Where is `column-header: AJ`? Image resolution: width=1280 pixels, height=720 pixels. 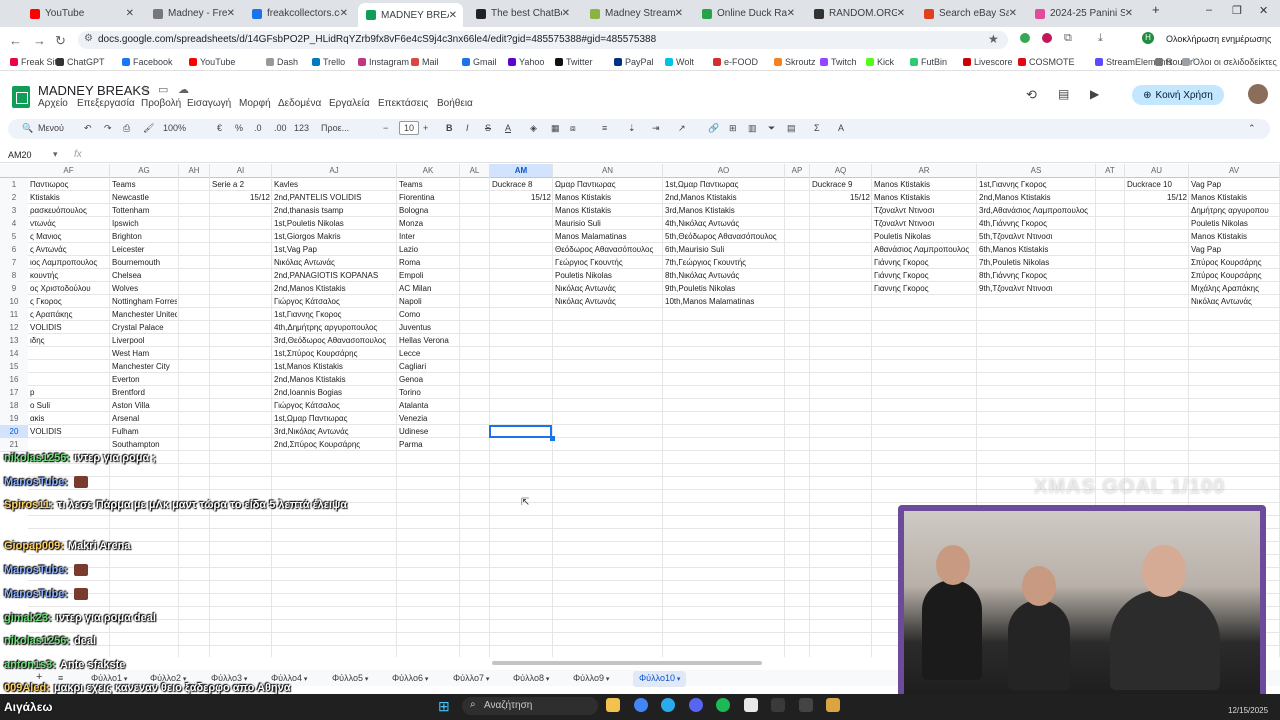
column-header: AJ is located at coordinates (334, 171).